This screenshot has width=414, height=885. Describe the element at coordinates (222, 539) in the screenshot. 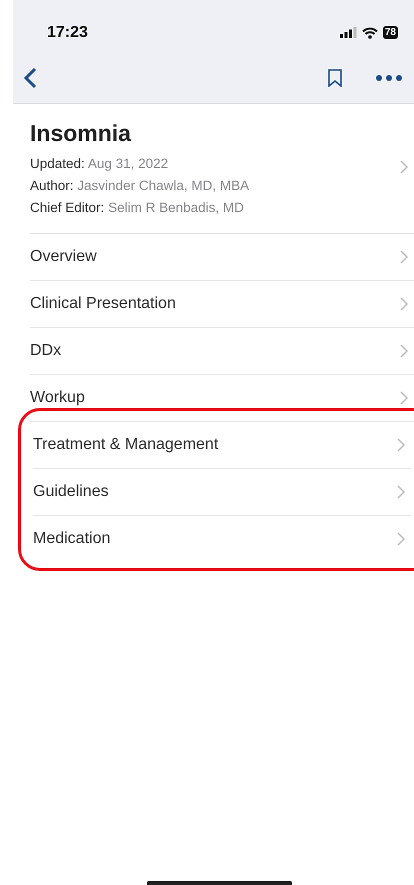

I see `section-item: Medication` at that location.